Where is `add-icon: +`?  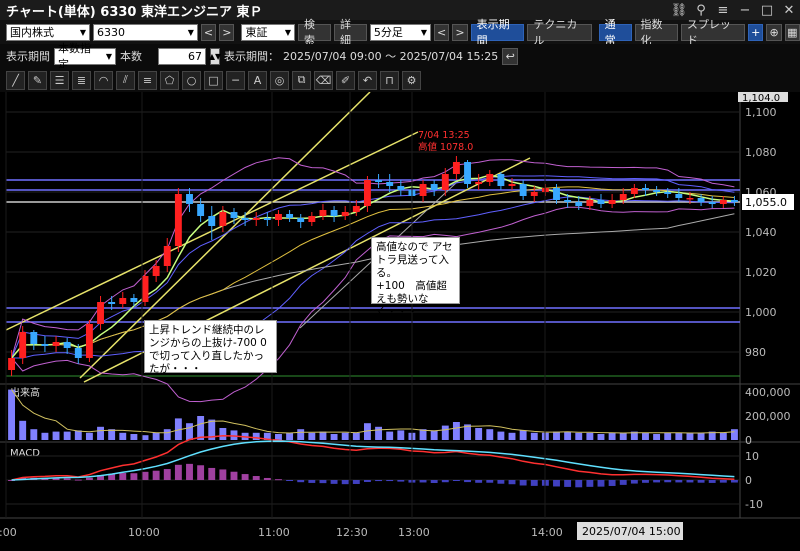 add-icon: + is located at coordinates (756, 32).